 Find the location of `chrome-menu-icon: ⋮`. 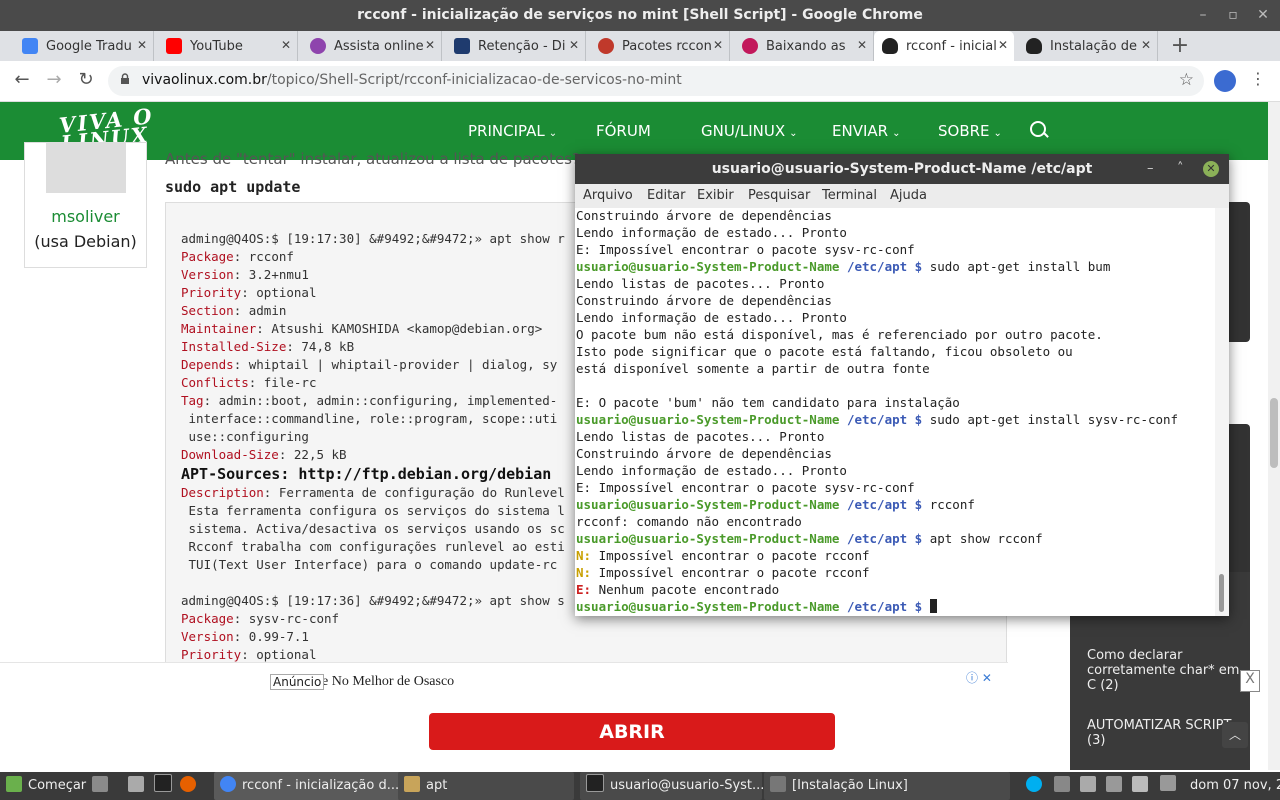

chrome-menu-icon: ⋮ is located at coordinates (1258, 78).